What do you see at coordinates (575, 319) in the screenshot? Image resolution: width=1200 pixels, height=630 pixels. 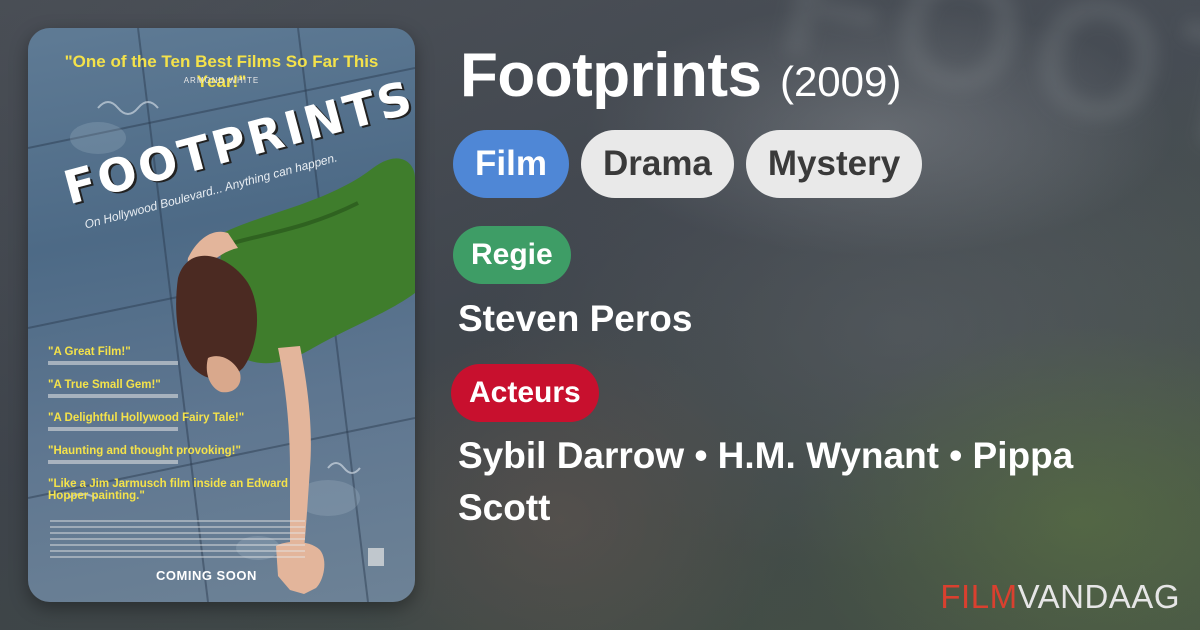 I see `director-name: Steven Peros` at bounding box center [575, 319].